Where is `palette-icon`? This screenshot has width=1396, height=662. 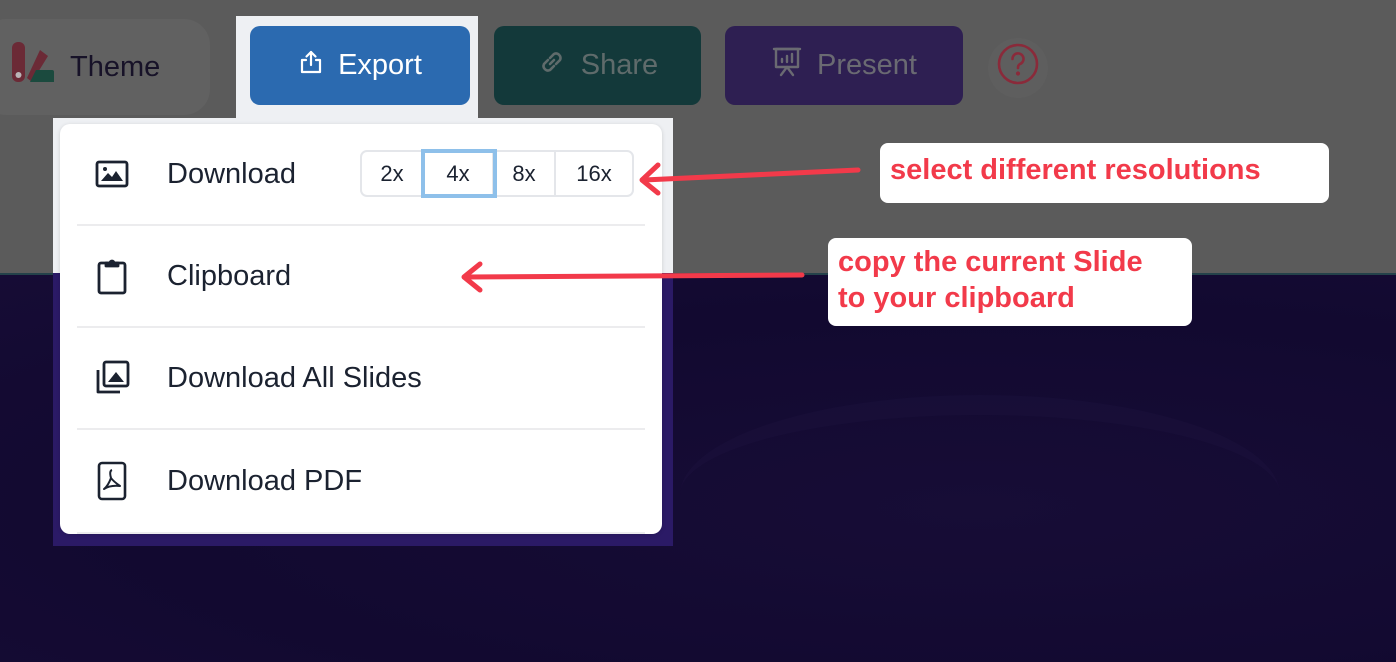
palette-icon is located at coordinates (33, 67).